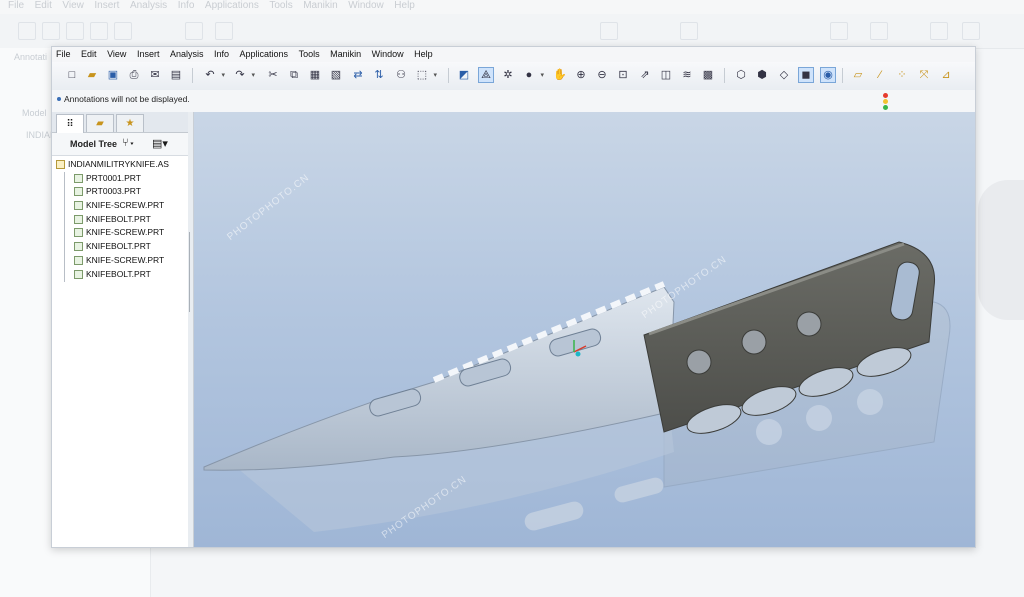 The width and height of the screenshot is (1024, 597). I want to click on bg-menu-window: Window, so click(366, 5).